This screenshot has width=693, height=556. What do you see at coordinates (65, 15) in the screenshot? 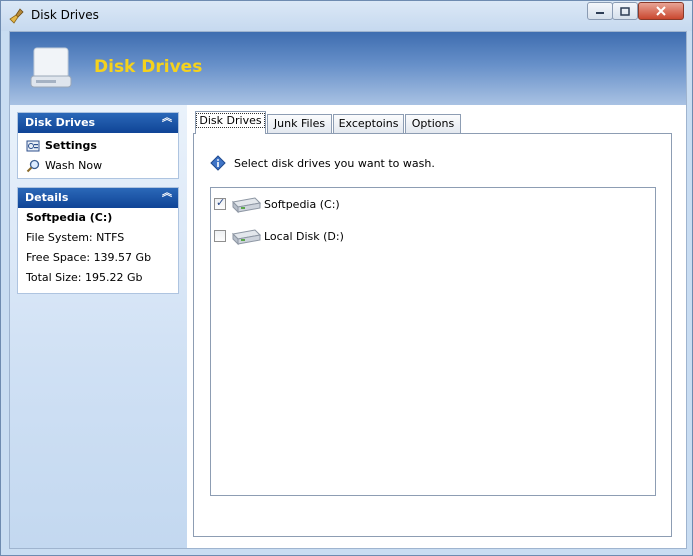
I see `window-title: Disk Drives` at bounding box center [65, 15].